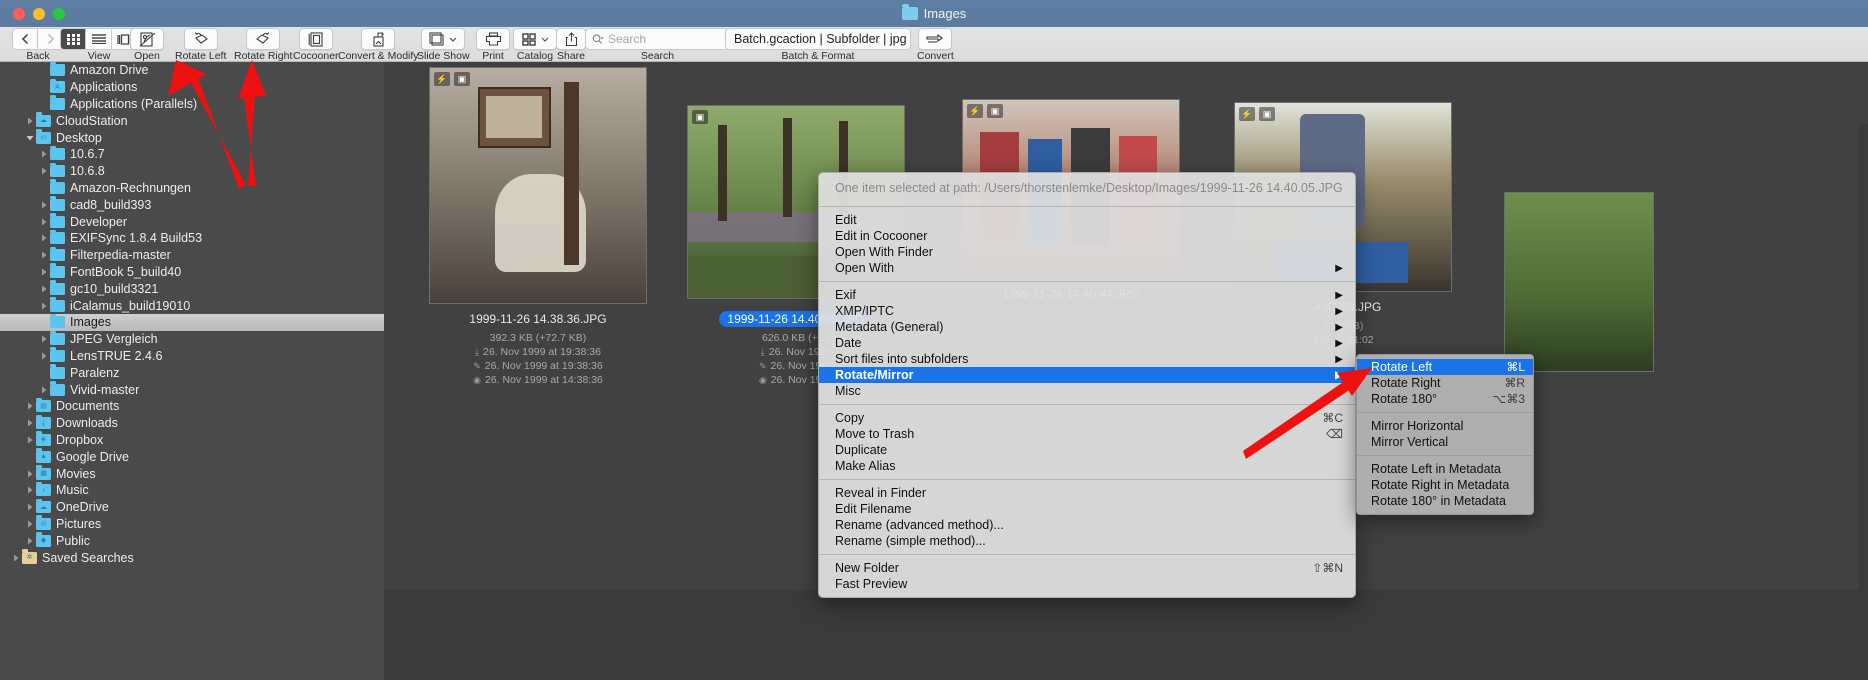 The image size is (1868, 680). What do you see at coordinates (1445, 399) in the screenshot?
I see `submenu-item-rotate-180: Rotate 180° ⌥⌘3` at bounding box center [1445, 399].